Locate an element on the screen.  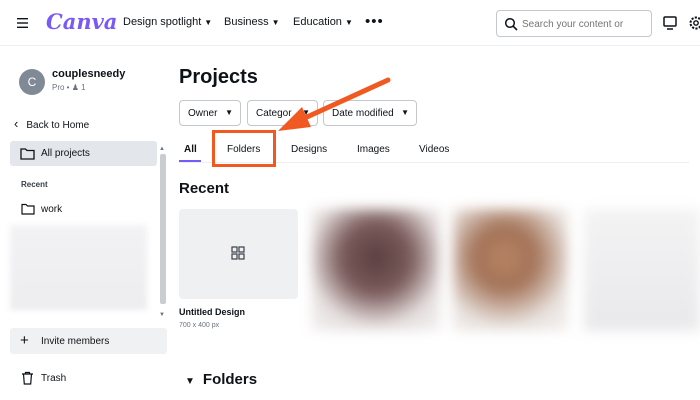
tab-images: Images is located at coordinates (373, 149).